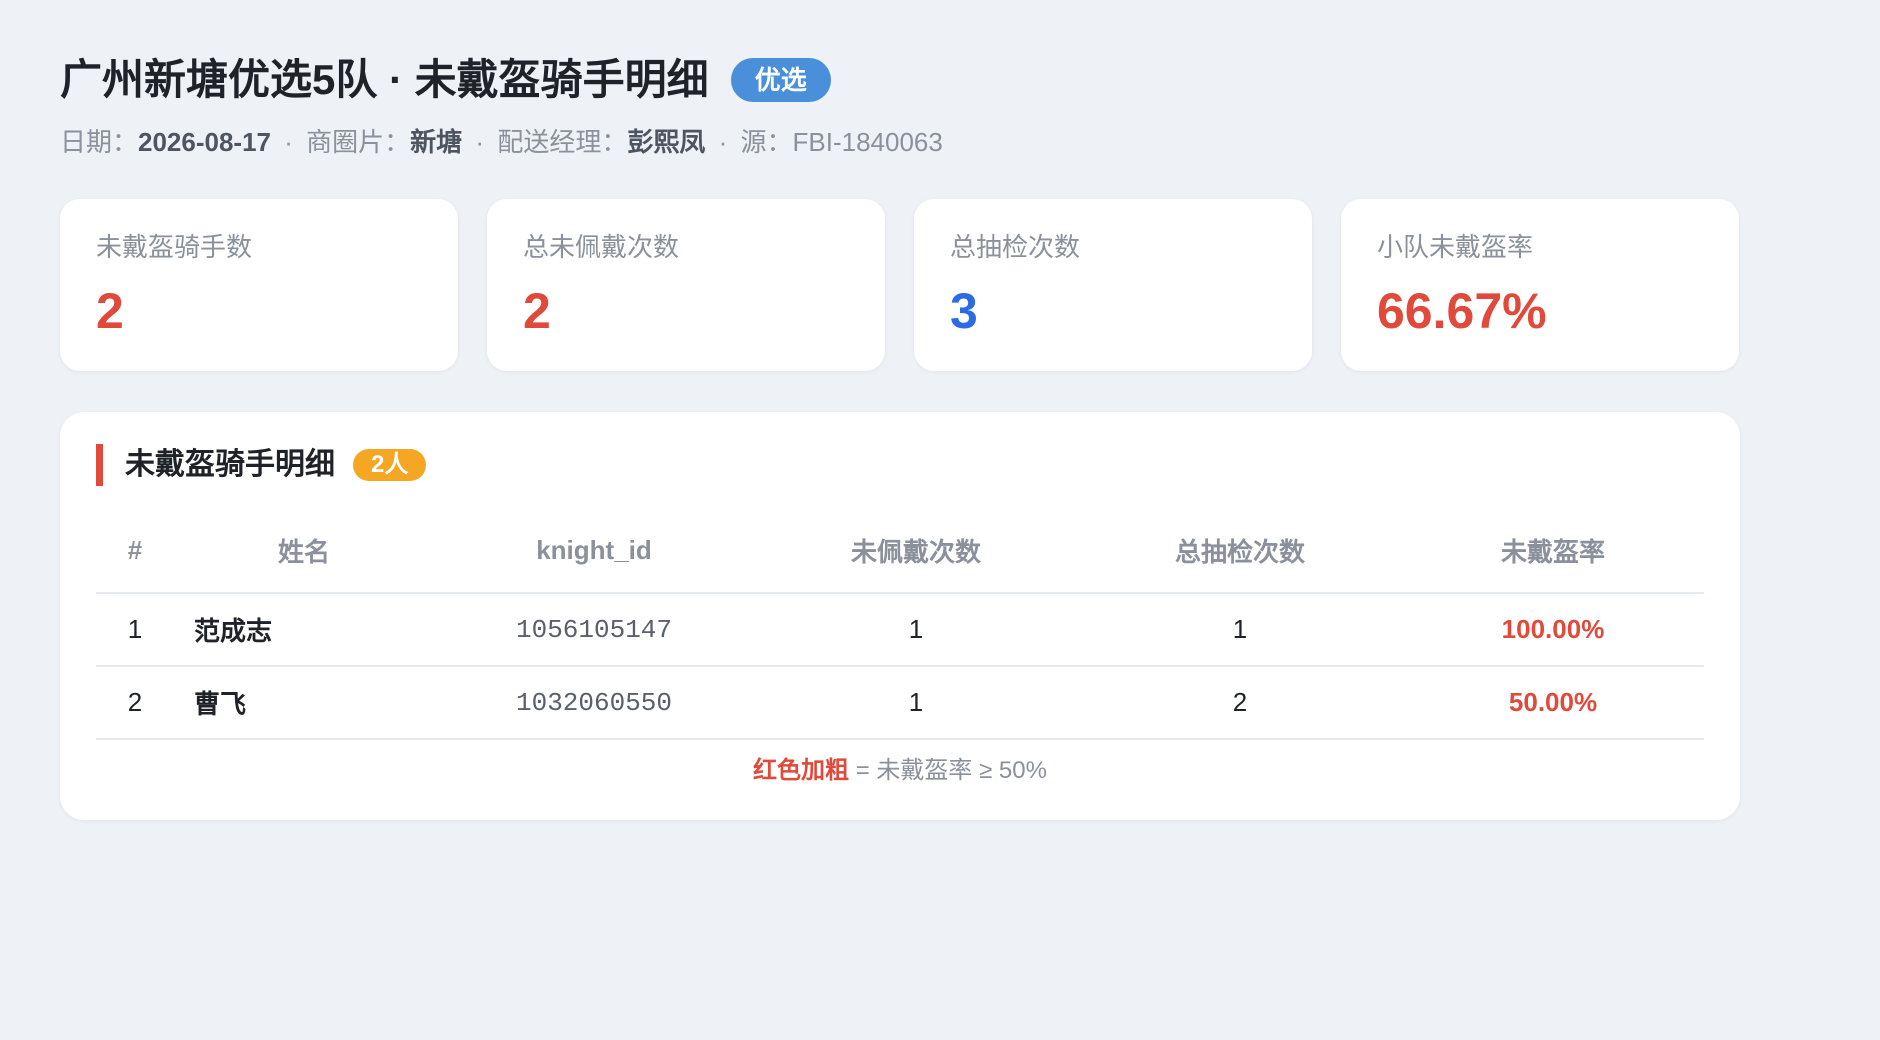 Image resolution: width=1880 pixels, height=1040 pixels. Describe the element at coordinates (780, 80) in the screenshot. I see `category-badge: 优选` at that location.